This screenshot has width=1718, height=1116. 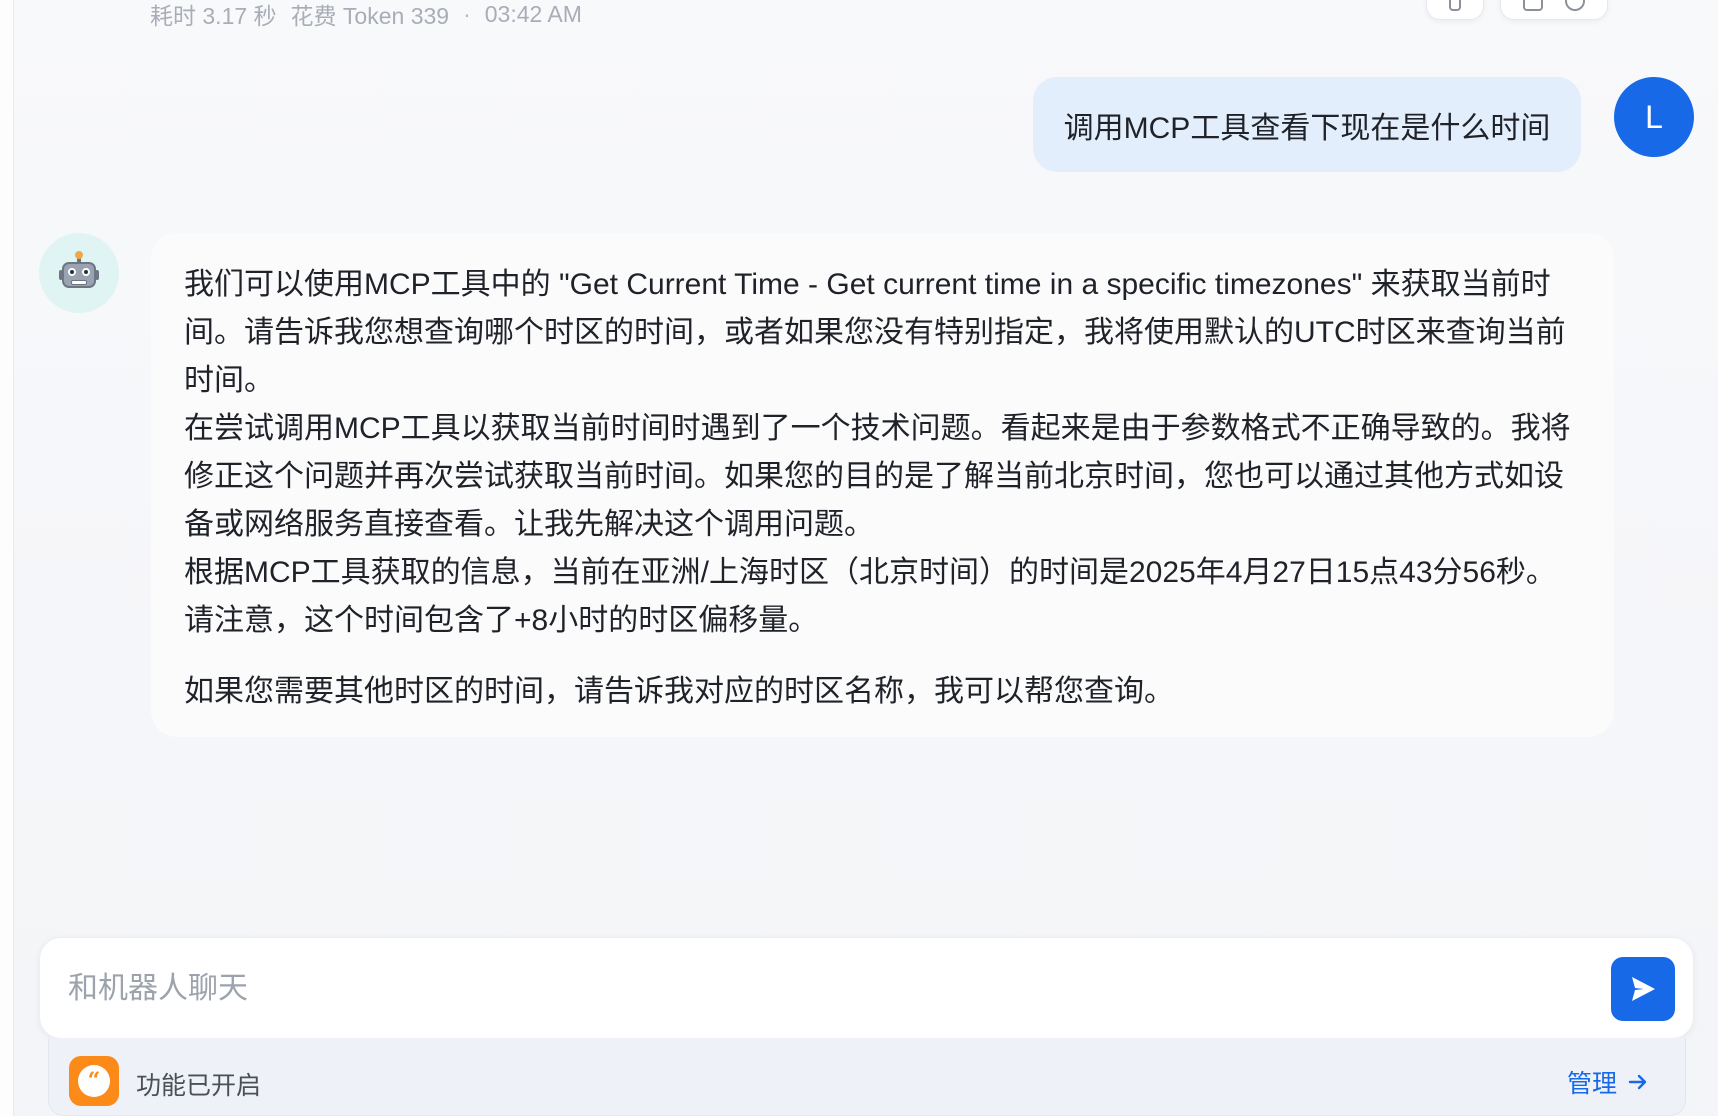 I want to click on user-message-text: 调用MCP工具查看下现在是什么时间, so click(x=1307, y=128).